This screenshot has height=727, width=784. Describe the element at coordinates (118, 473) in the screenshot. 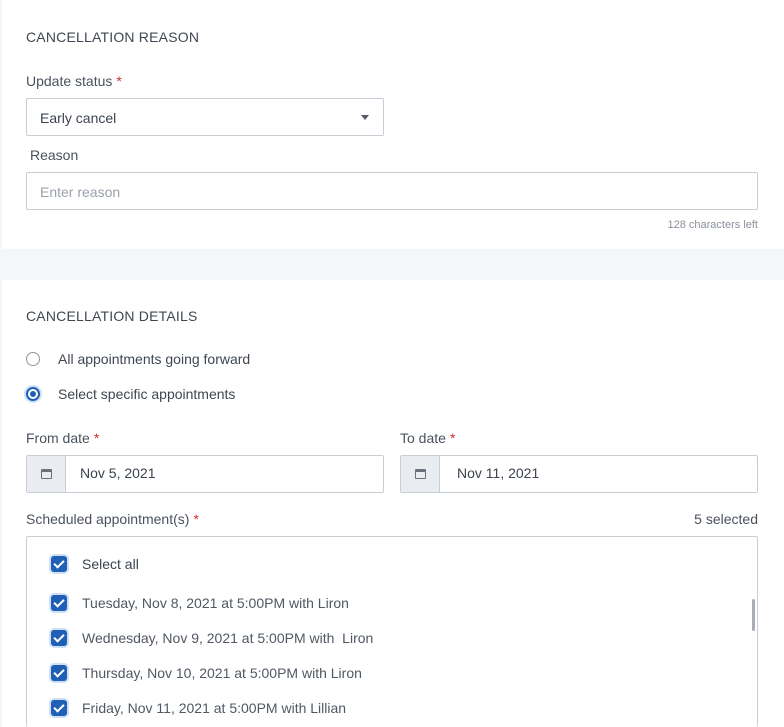

I see `from-date-value: Nov 5, 2021` at that location.